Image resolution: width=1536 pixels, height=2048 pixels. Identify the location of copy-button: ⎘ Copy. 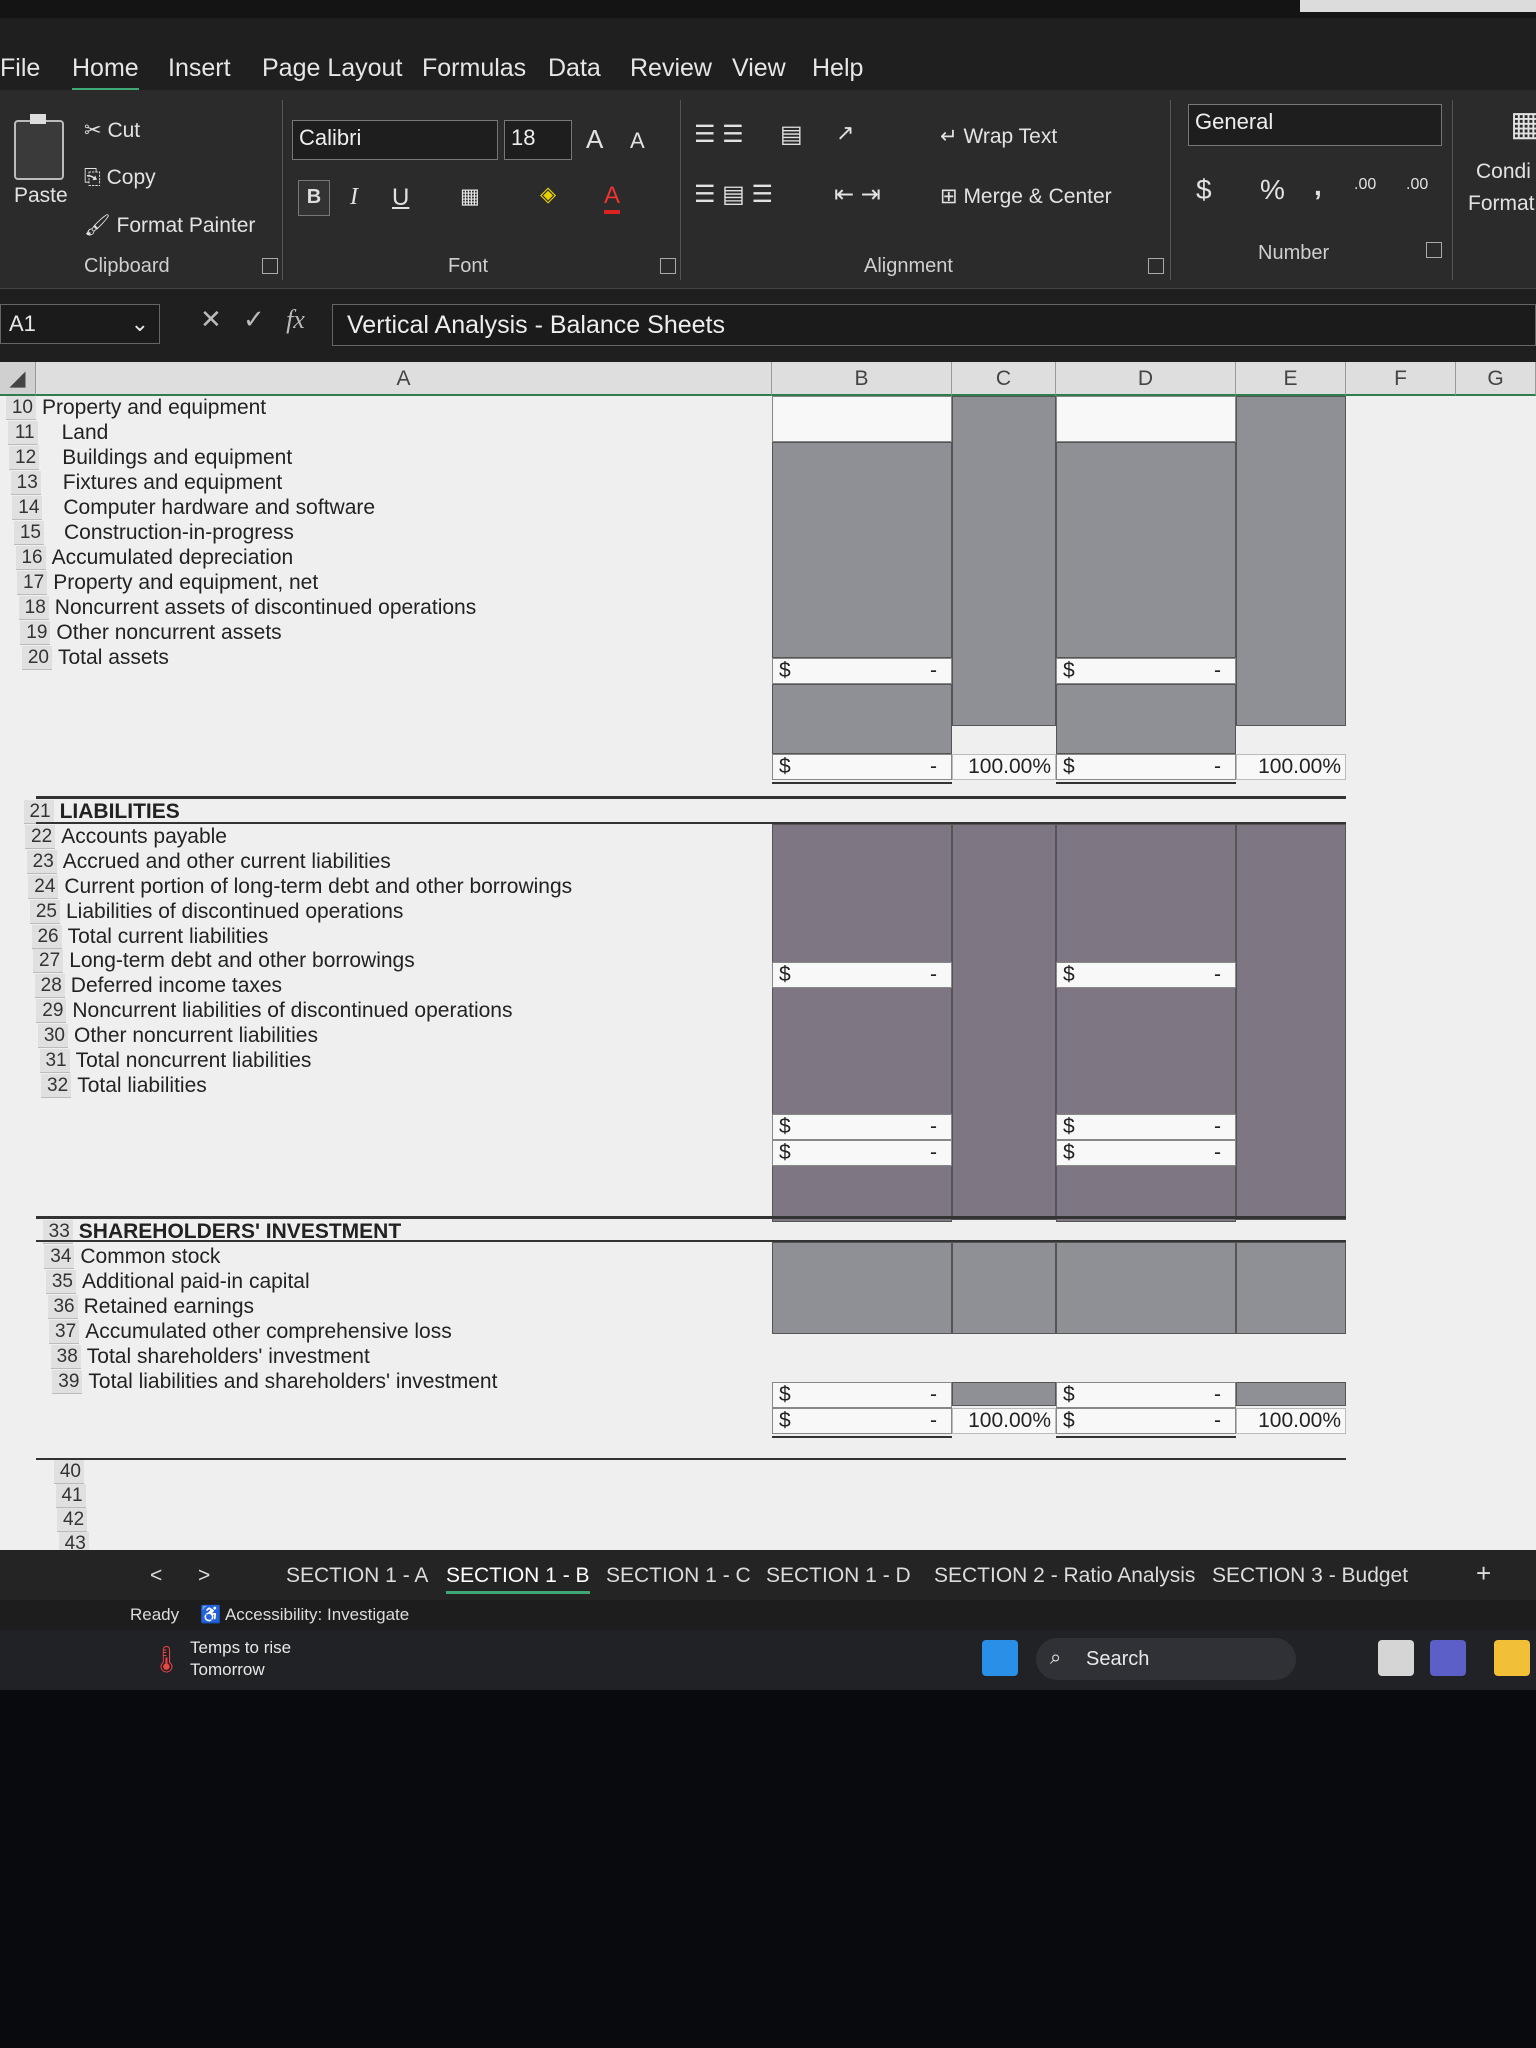
(120, 178).